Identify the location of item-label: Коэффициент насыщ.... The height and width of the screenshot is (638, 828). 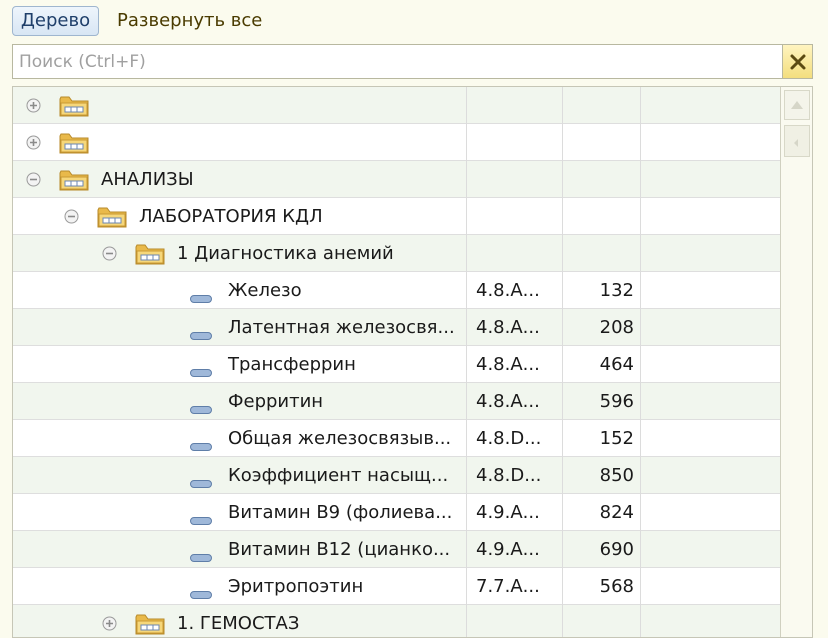
(338, 475).